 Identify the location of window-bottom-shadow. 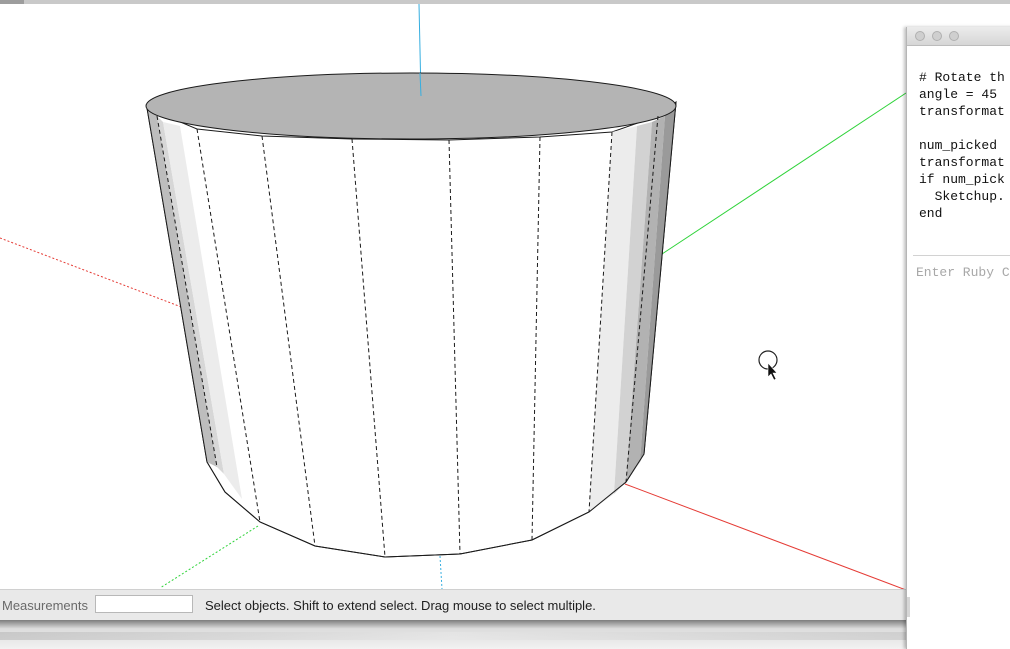
(453, 634).